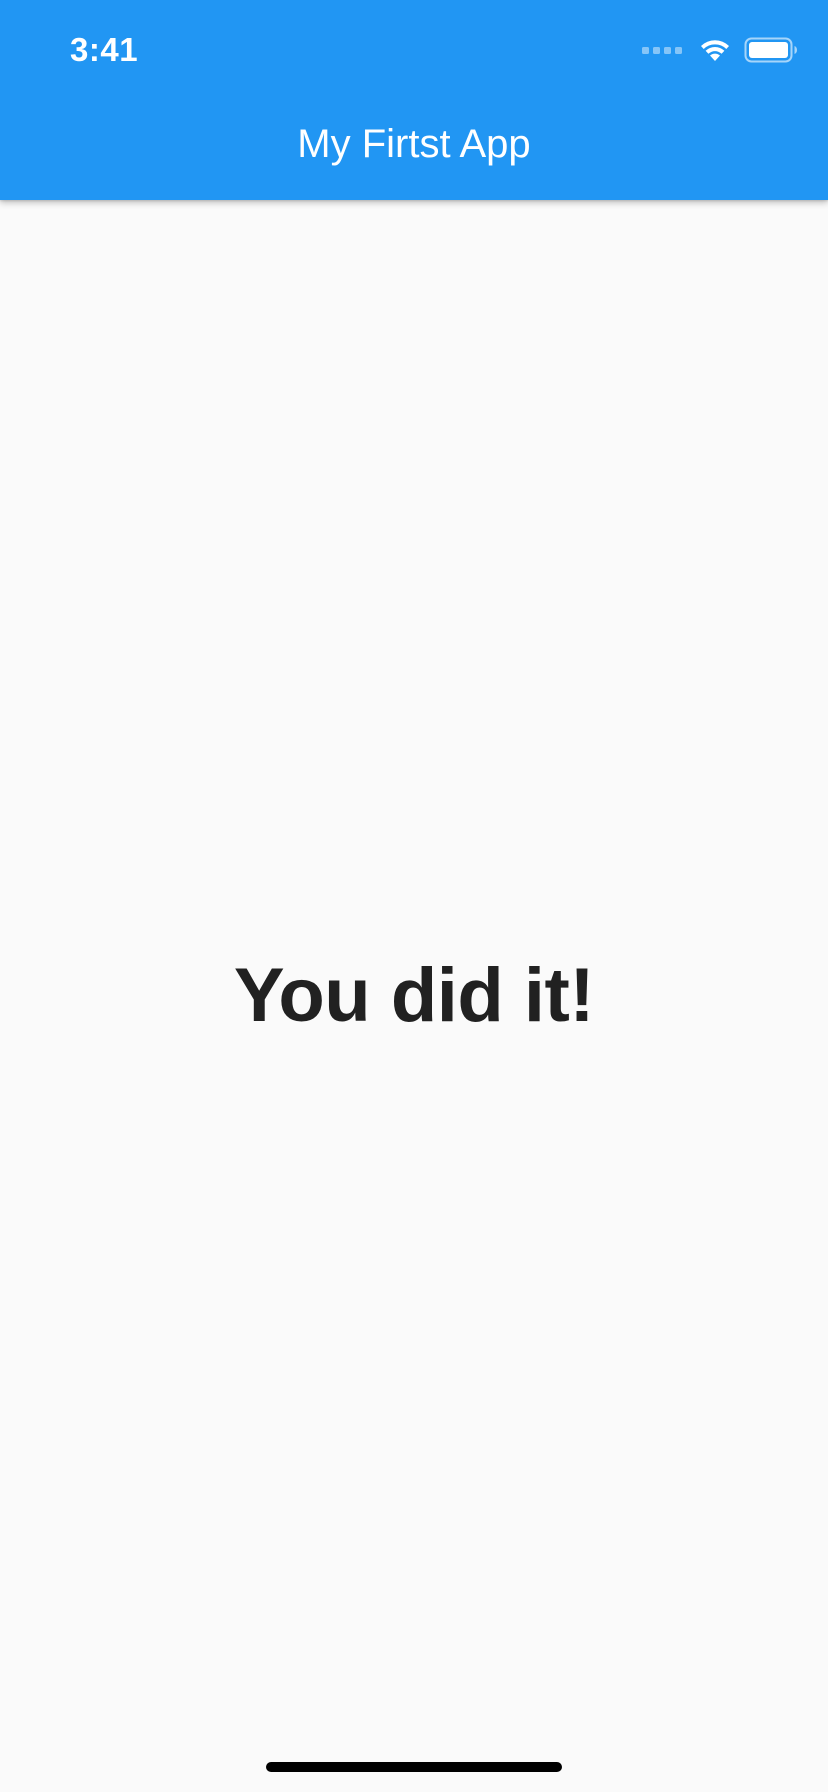  What do you see at coordinates (104, 49) in the screenshot?
I see `status-time: 3:41` at bounding box center [104, 49].